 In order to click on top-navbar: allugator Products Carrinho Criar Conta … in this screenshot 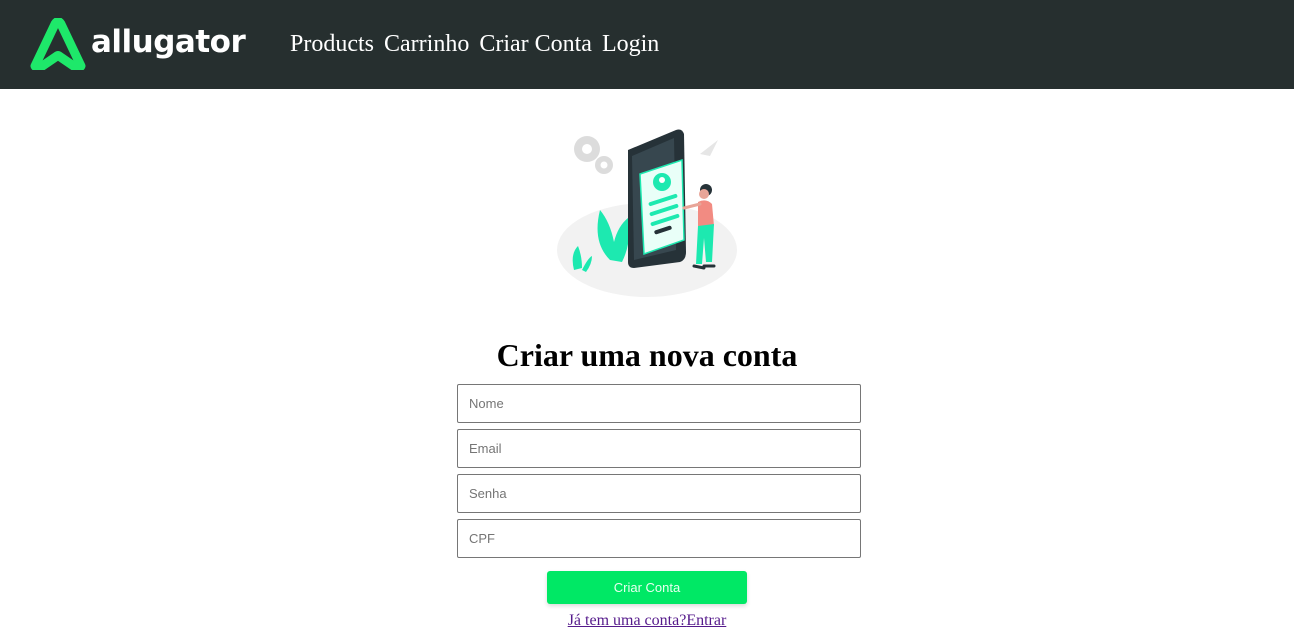, I will do `click(647, 44)`.